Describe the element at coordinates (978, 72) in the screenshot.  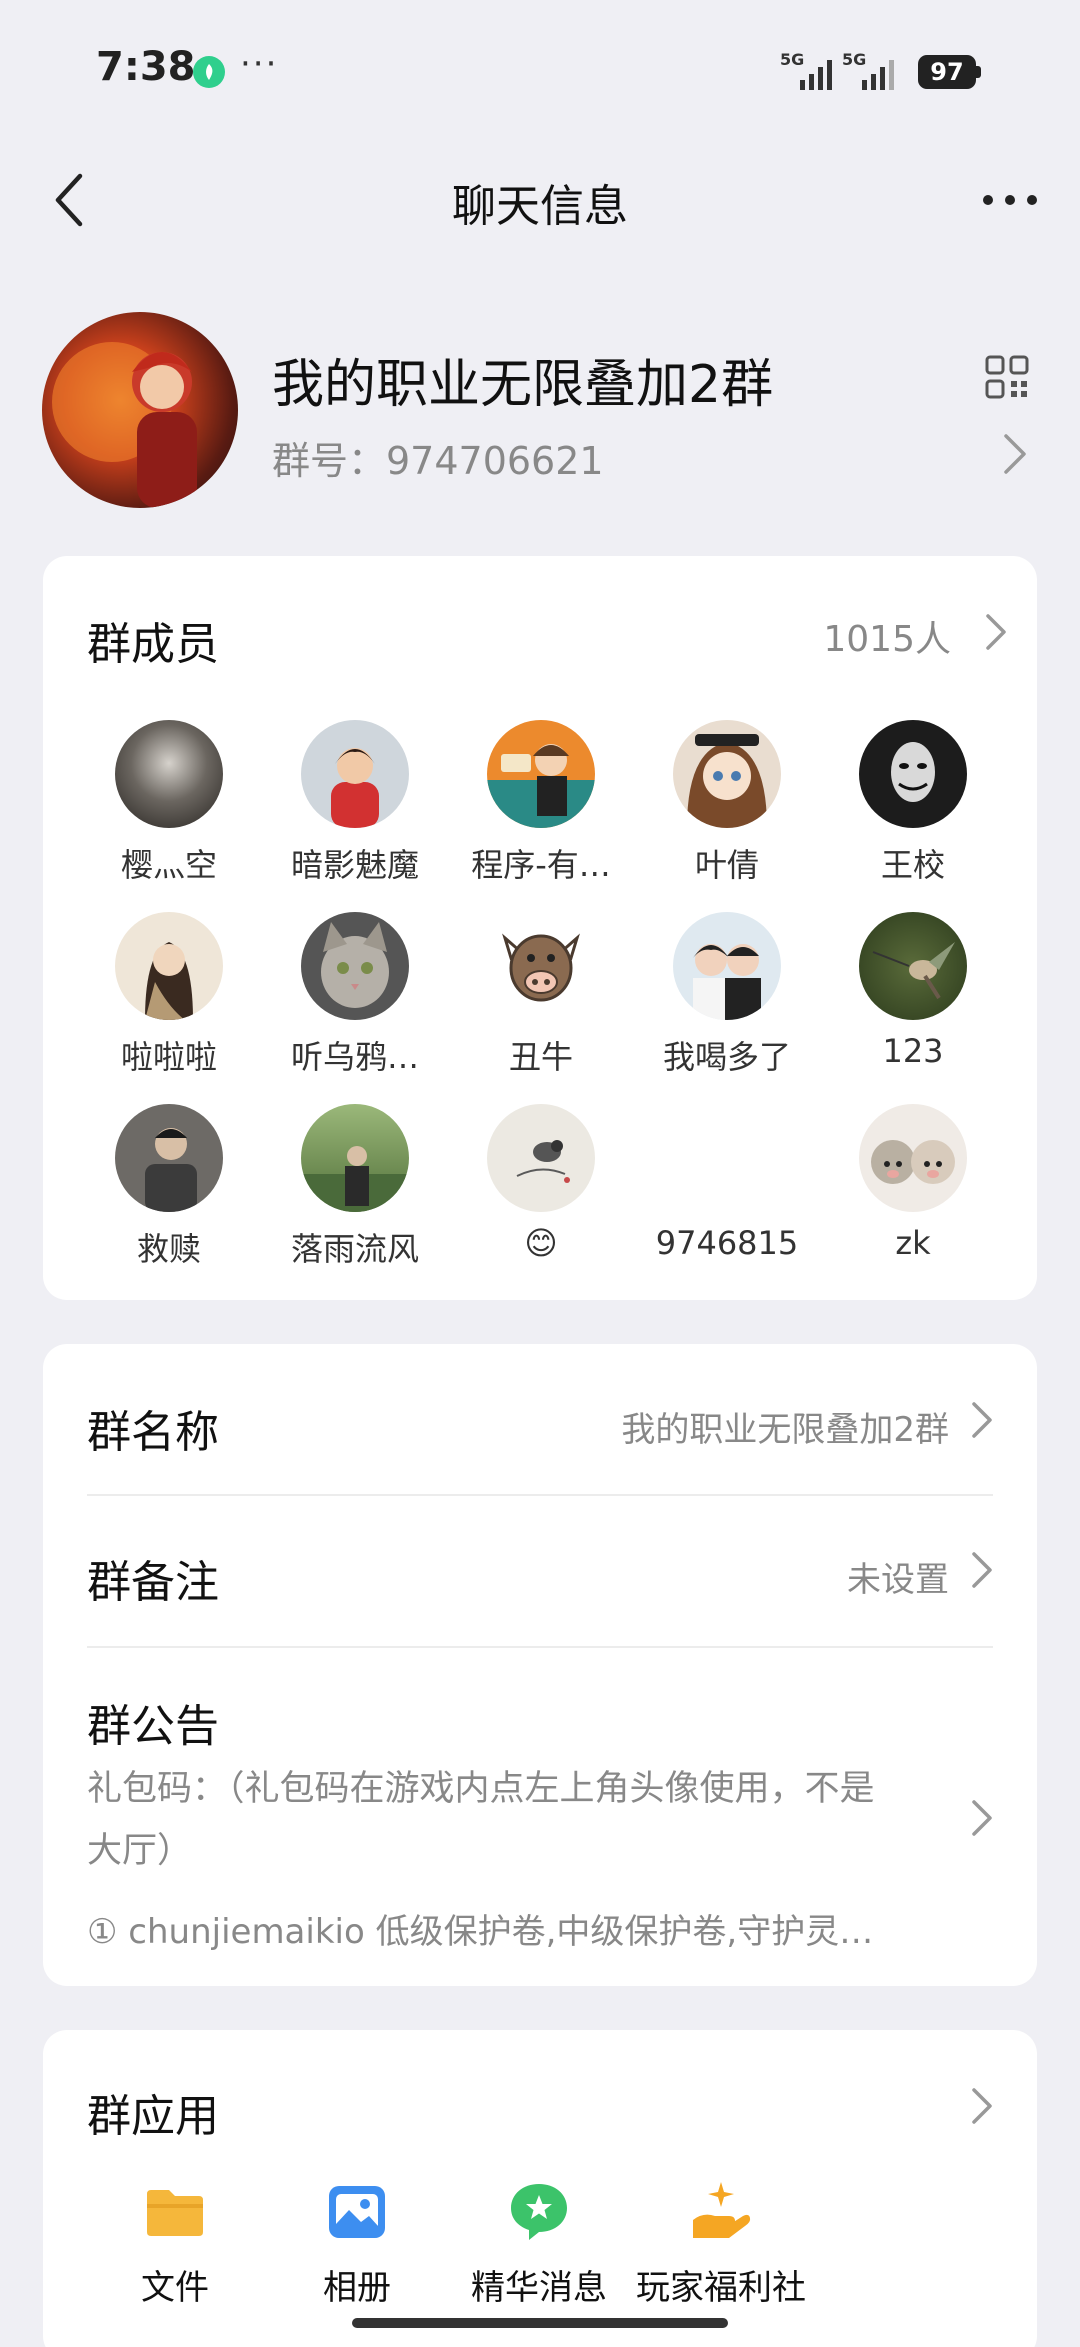
I see `battery-cap` at that location.